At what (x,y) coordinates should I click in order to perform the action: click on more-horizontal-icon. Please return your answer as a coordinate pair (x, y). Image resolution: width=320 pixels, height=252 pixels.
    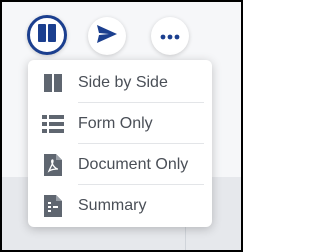
    Looking at the image, I should click on (170, 36).